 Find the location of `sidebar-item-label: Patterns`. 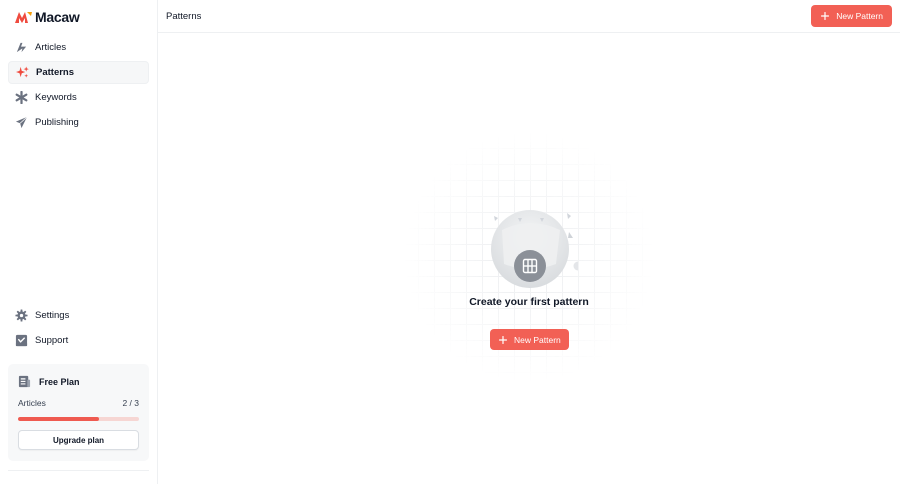

sidebar-item-label: Patterns is located at coordinates (55, 72).